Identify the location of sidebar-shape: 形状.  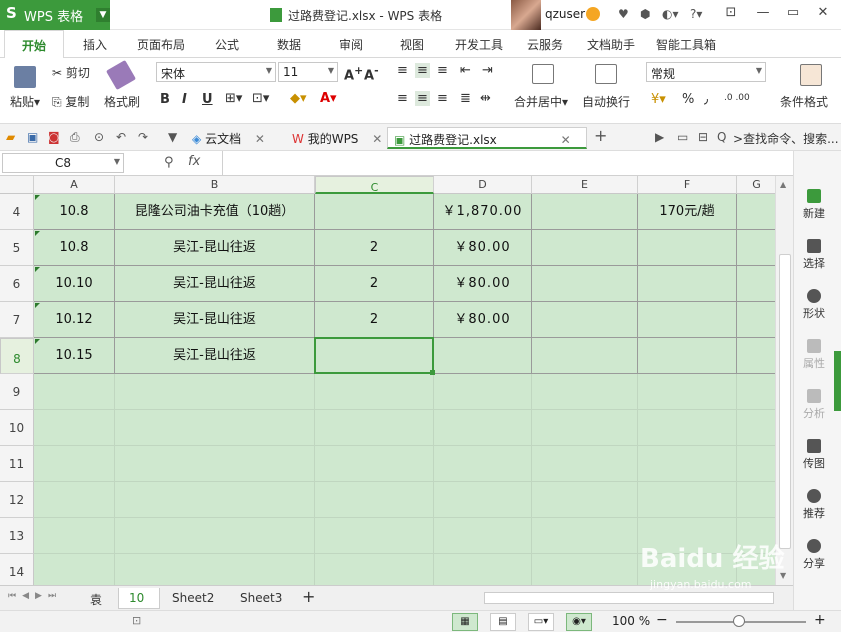
(814, 305).